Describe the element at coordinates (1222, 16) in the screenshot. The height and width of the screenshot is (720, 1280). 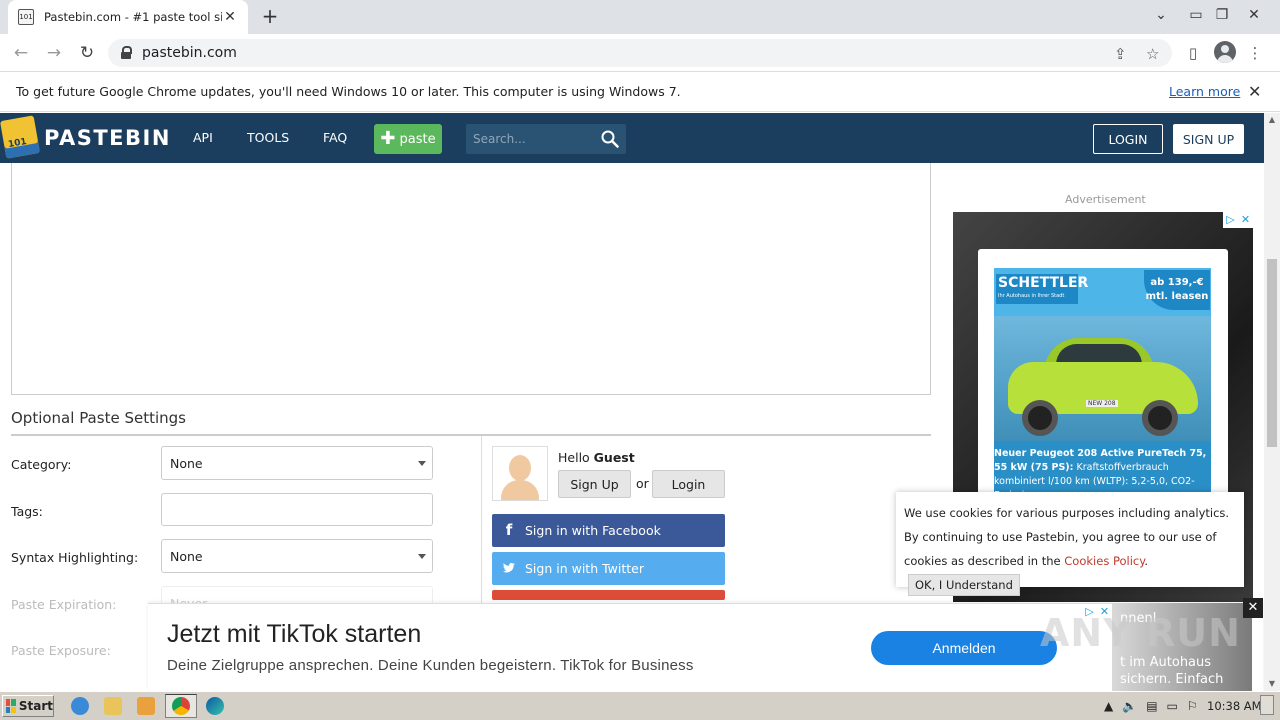
I see `restore-icon: ❐` at that location.